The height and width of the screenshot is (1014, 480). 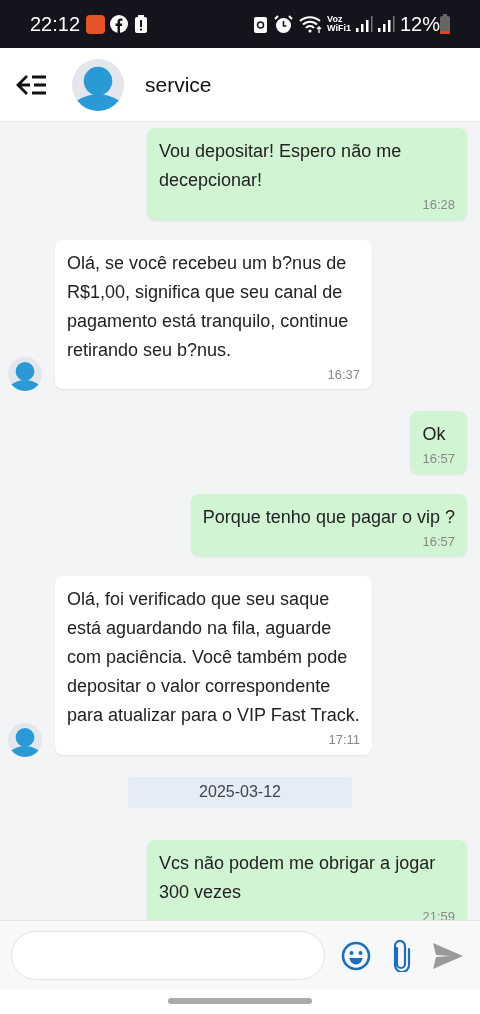 I want to click on alarm-icon, so click(x=284, y=24).